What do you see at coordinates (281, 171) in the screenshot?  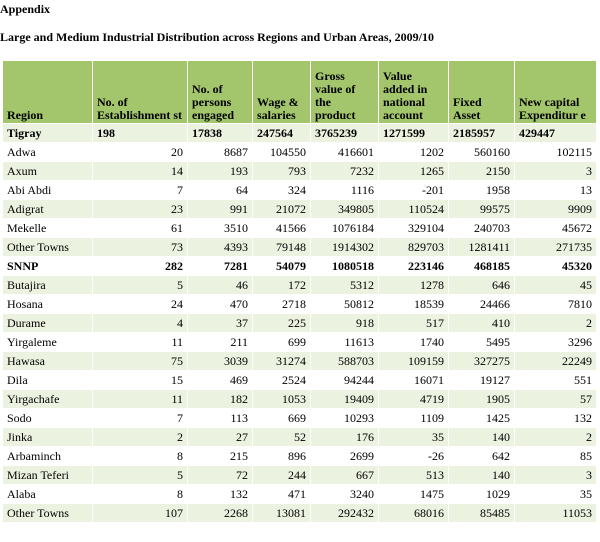 I see `value-cell: 793` at bounding box center [281, 171].